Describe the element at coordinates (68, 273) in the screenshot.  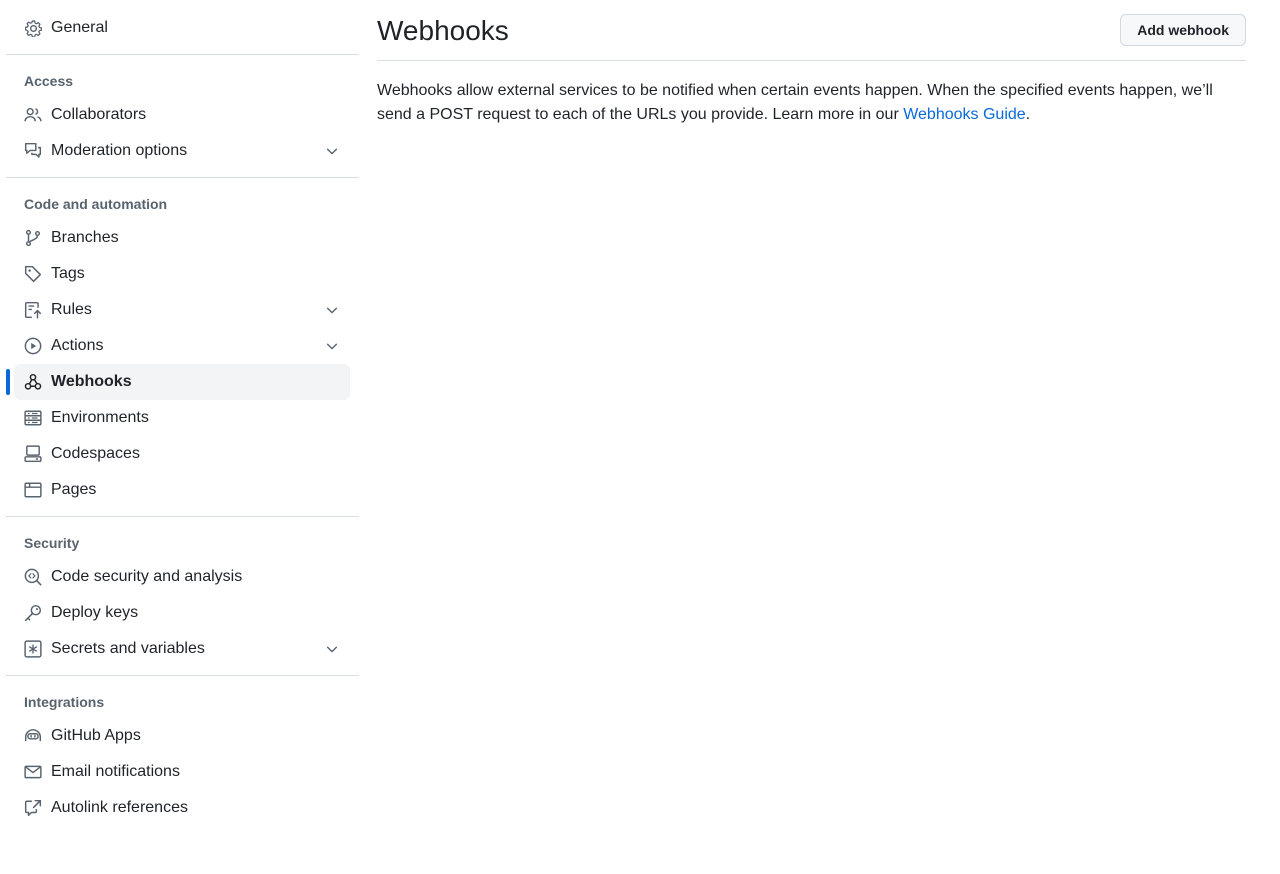
I see `sidebar-item-label: Tags` at that location.